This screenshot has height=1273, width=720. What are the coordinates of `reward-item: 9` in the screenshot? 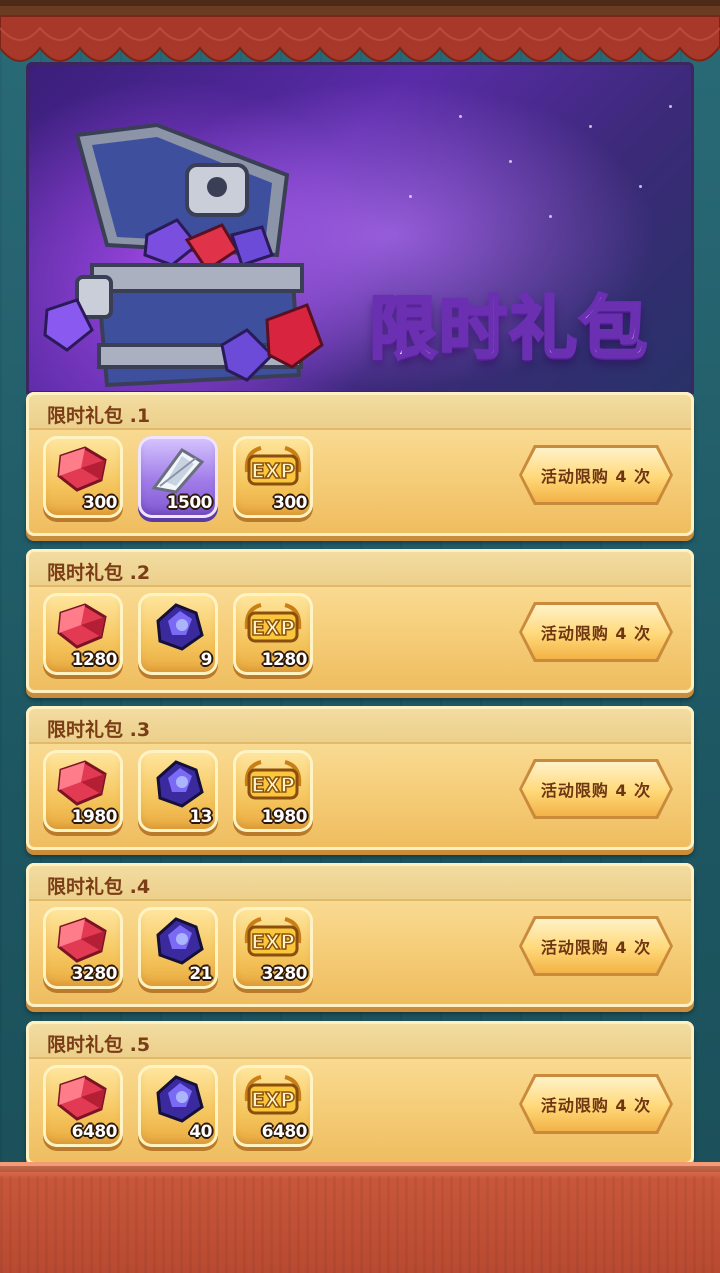 It's located at (178, 634).